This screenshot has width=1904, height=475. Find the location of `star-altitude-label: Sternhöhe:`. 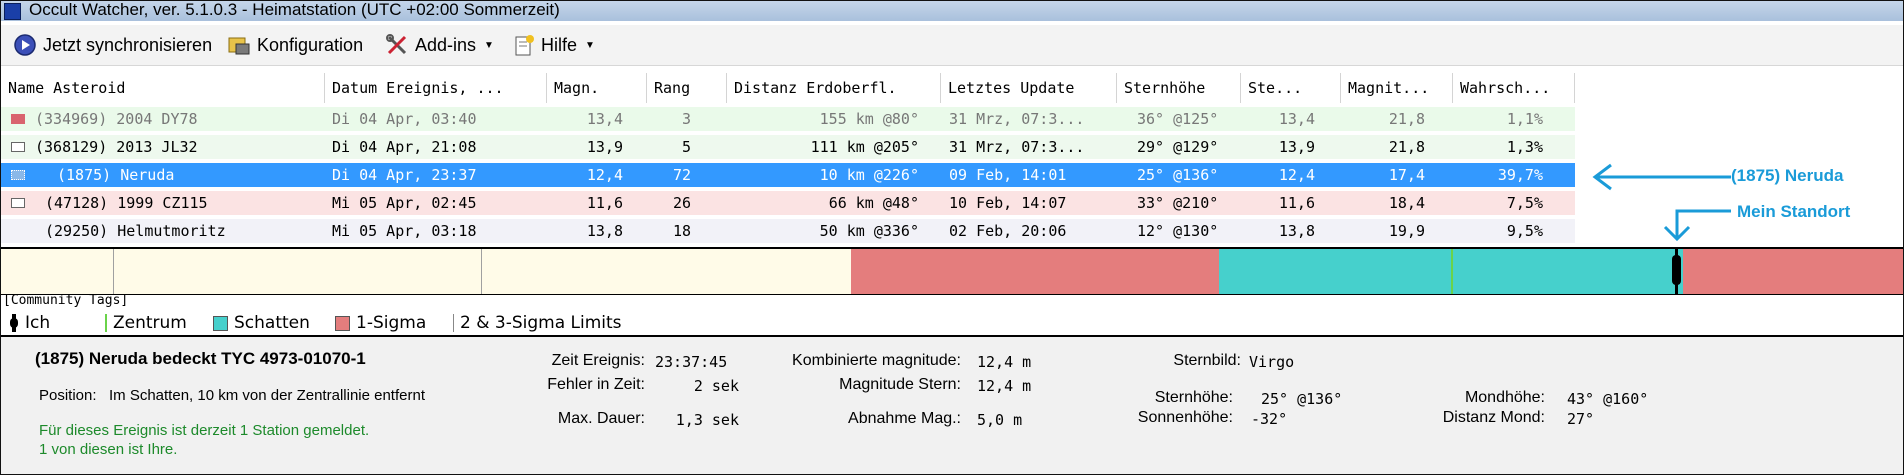

star-altitude-label: Sternhöhe: is located at coordinates (1193, 397).